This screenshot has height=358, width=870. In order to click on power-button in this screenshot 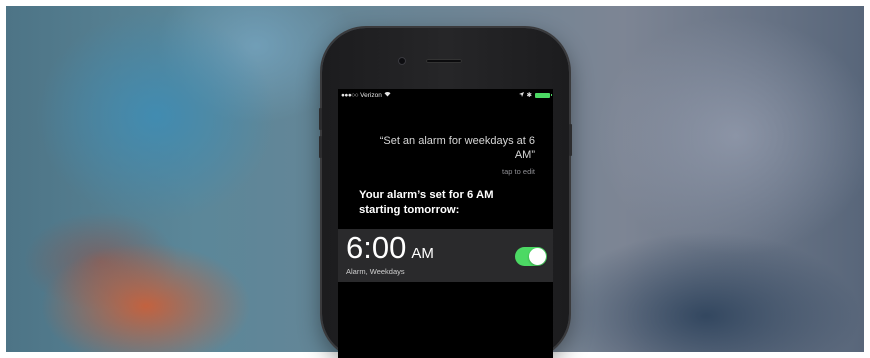, I will do `click(570, 140)`.